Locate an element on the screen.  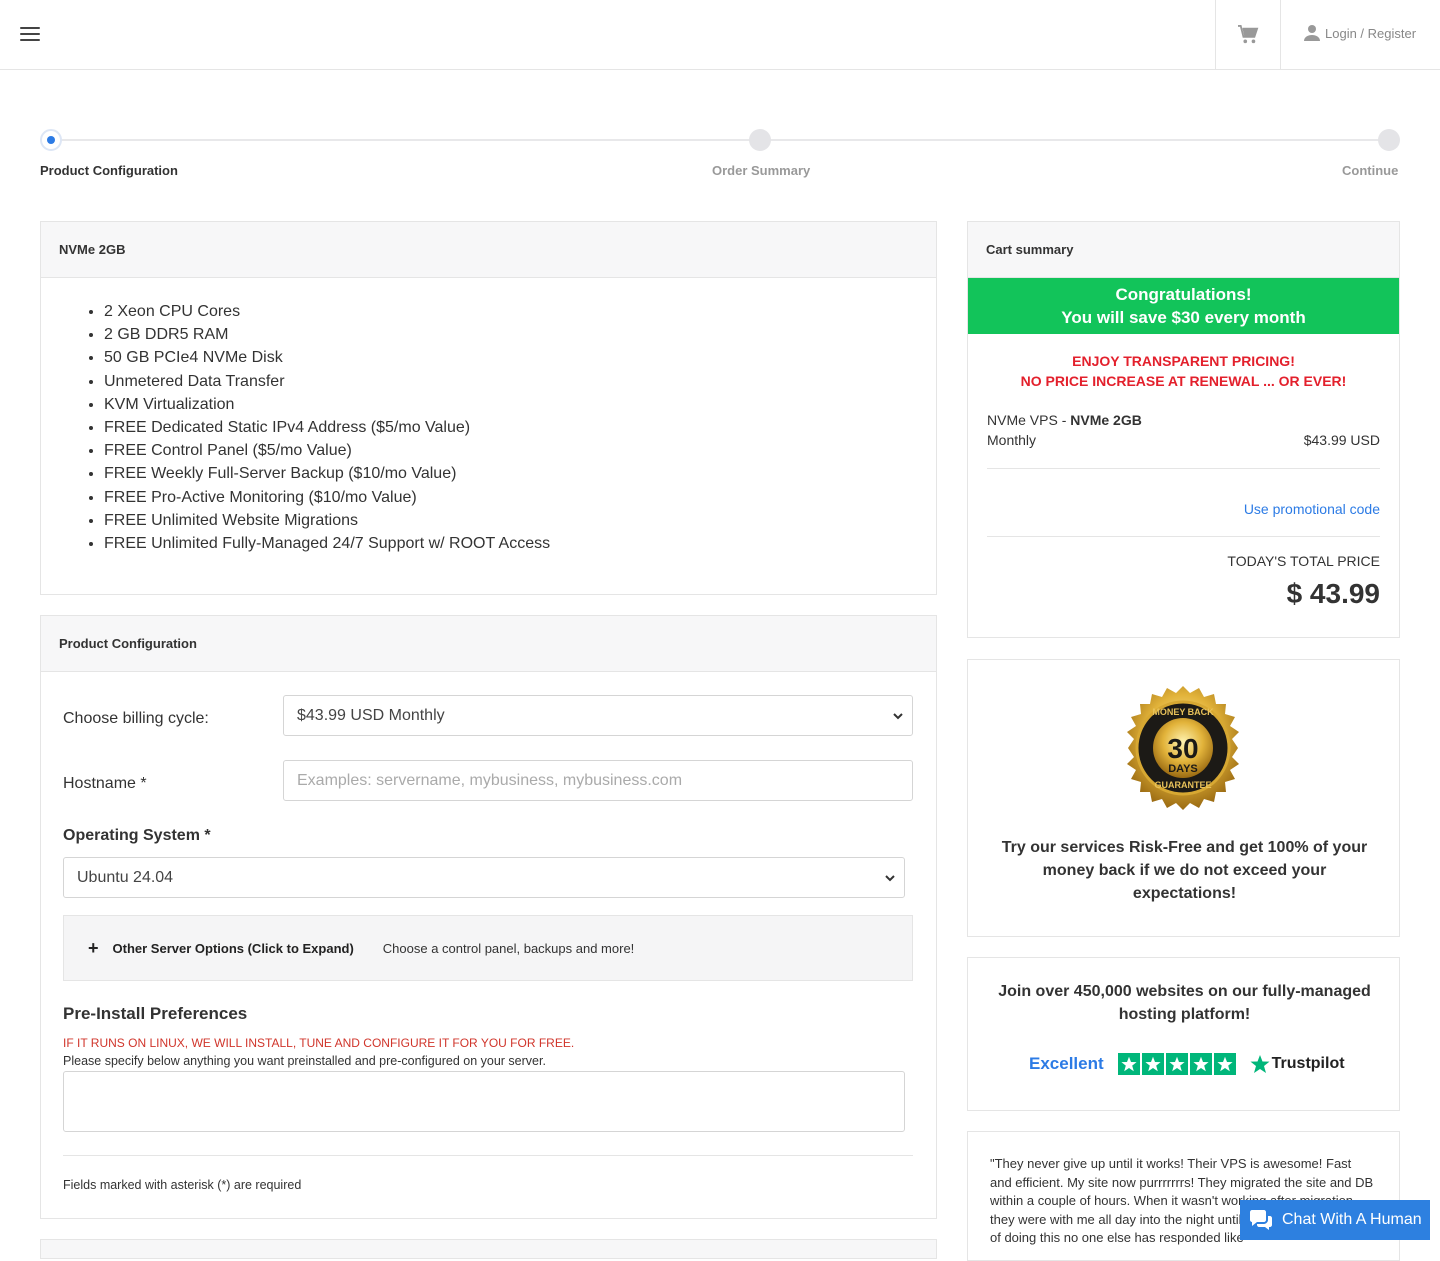
cart-product-group: NVMe VPS - is located at coordinates (1029, 420).